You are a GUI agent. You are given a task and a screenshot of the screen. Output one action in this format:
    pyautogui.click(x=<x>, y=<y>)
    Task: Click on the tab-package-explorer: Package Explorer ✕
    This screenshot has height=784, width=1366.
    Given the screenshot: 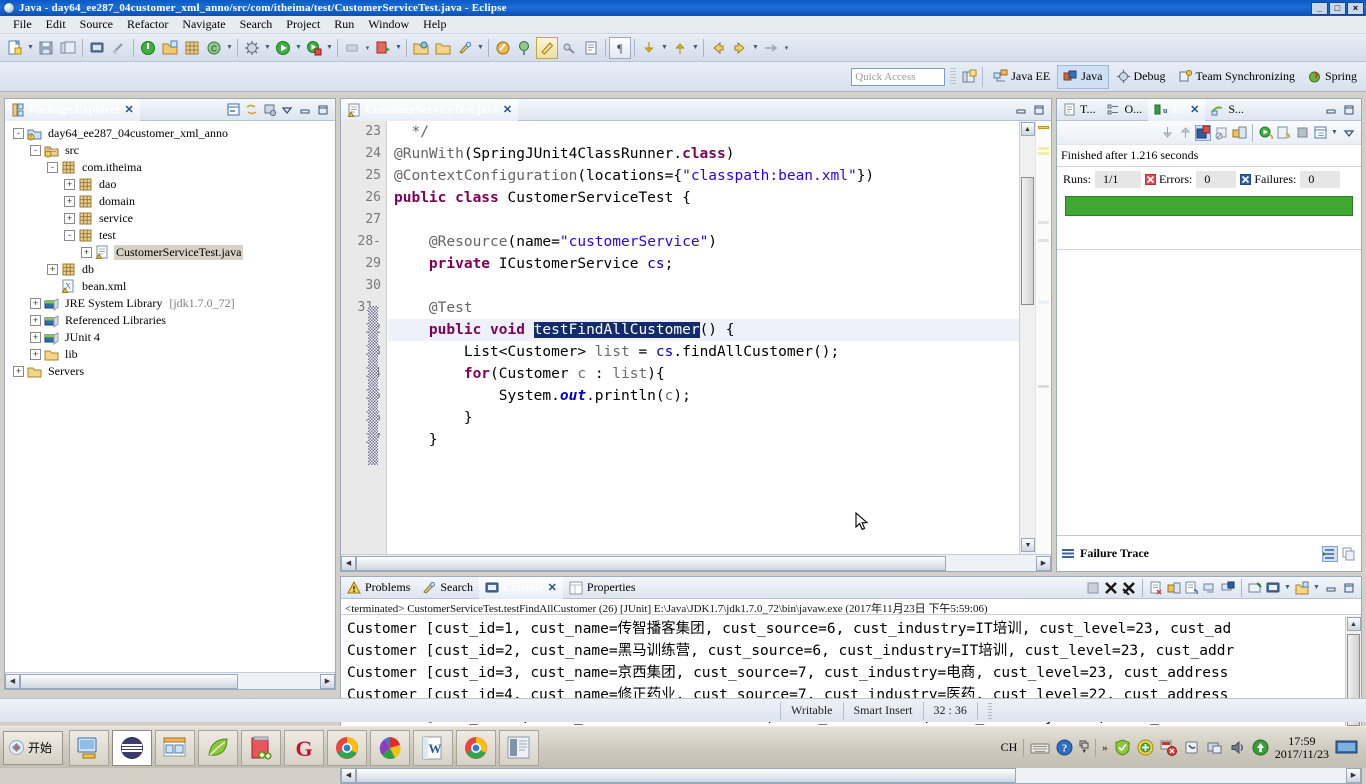 What is the action you would take?
    pyautogui.click(x=72, y=109)
    